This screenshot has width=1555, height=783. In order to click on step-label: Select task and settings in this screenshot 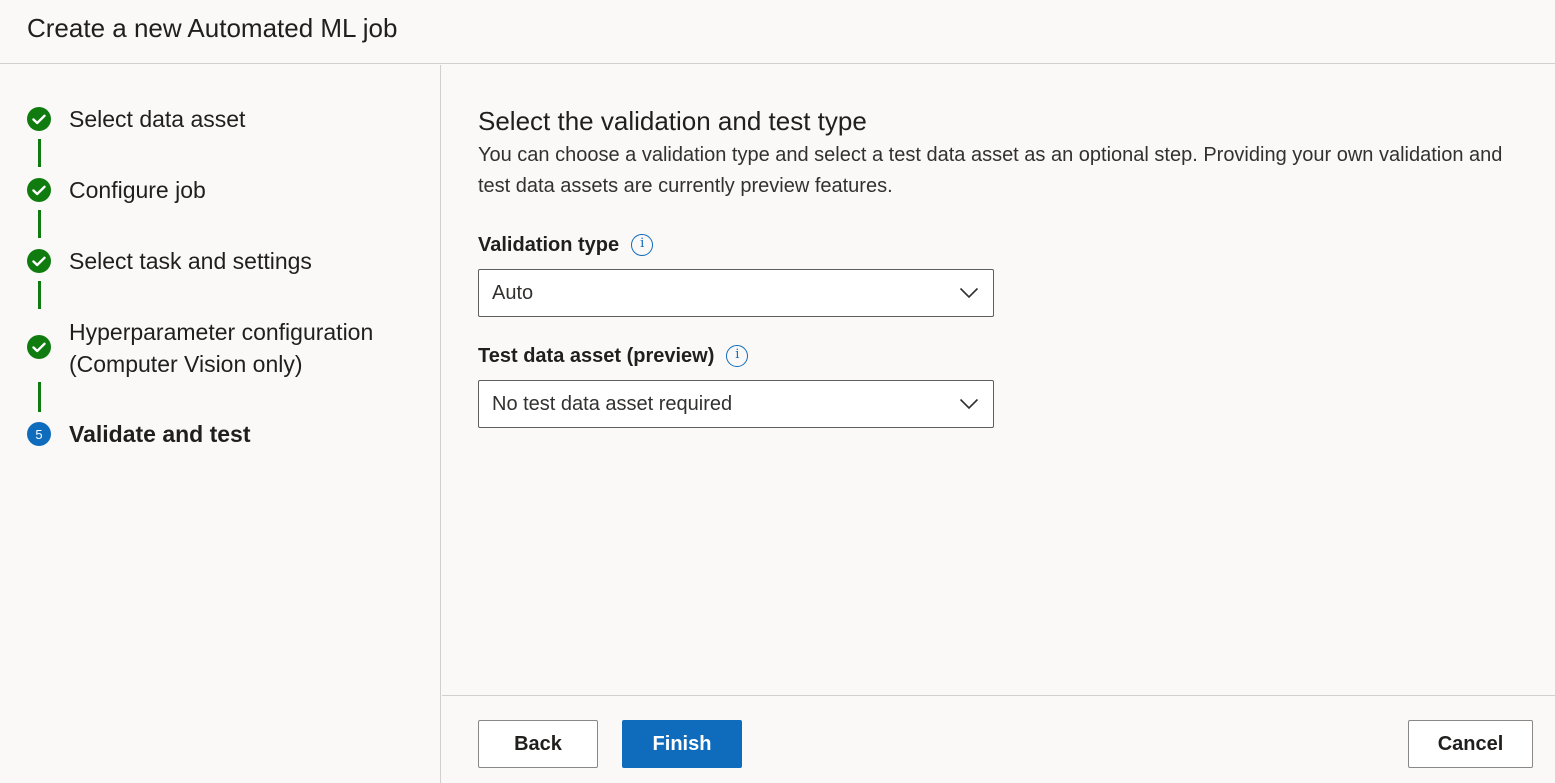, I will do `click(190, 261)`.